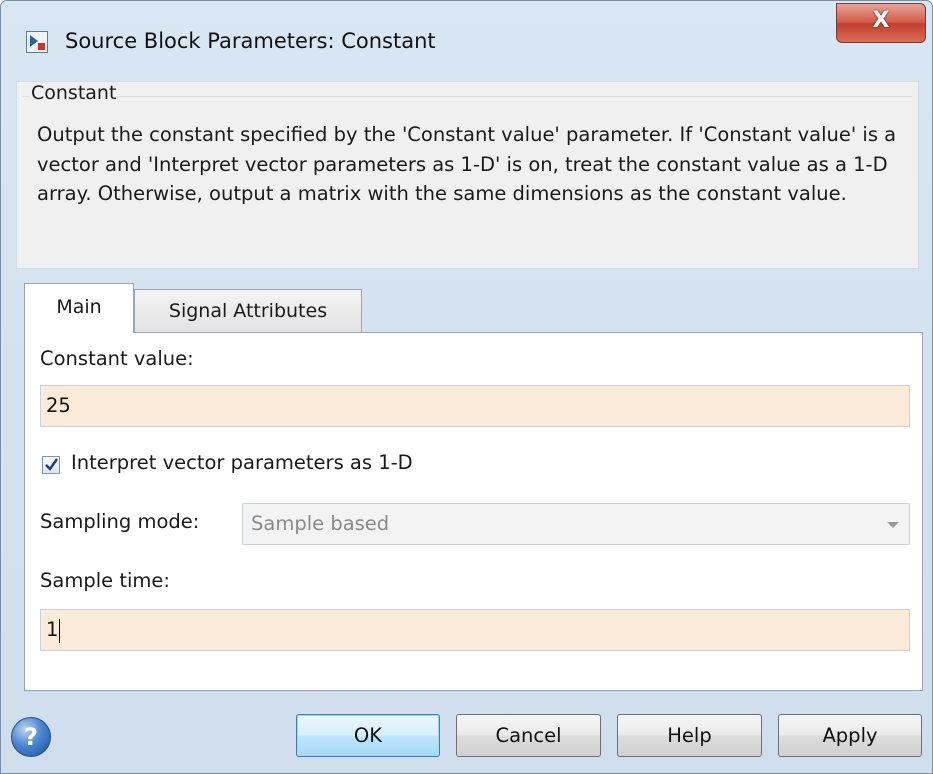 The width and height of the screenshot is (933, 774). Describe the element at coordinates (79, 308) in the screenshot. I see `tab-main: Main` at that location.